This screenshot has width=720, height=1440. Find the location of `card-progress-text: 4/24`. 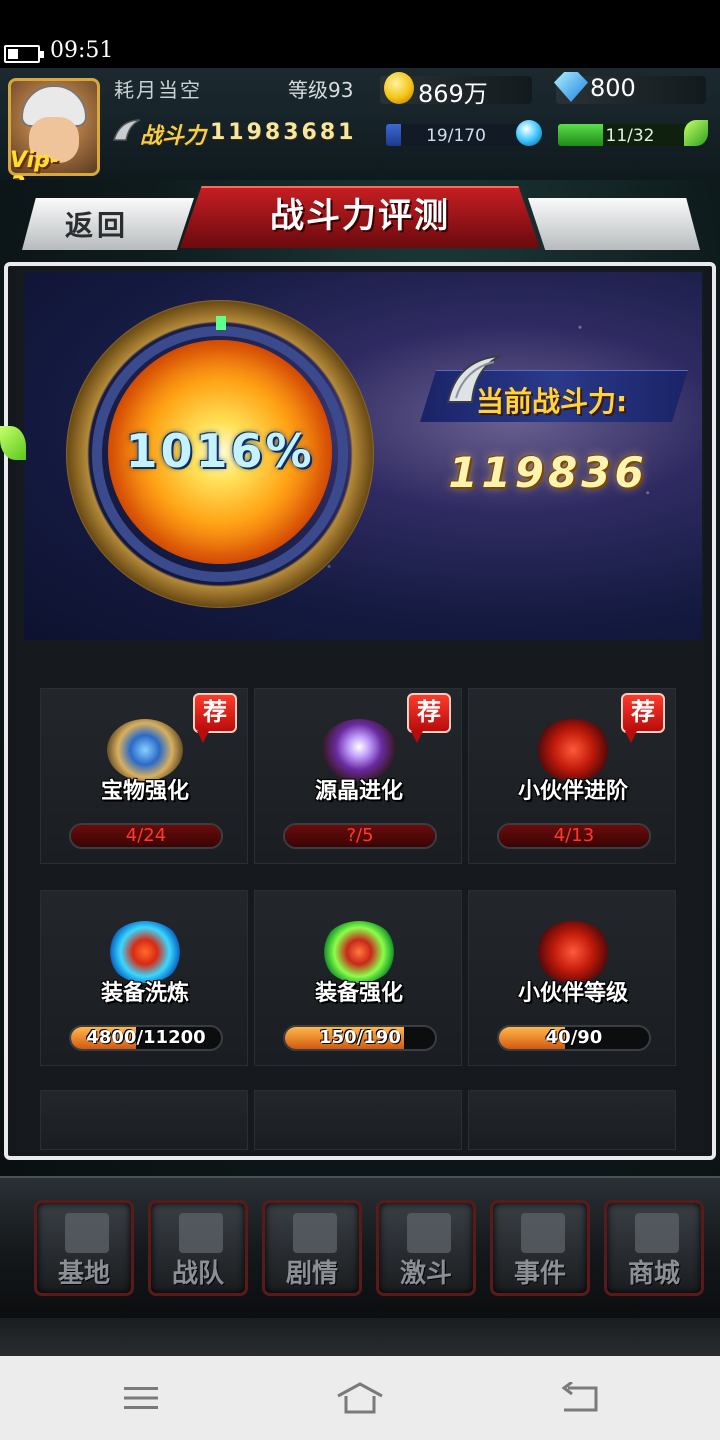

card-progress-text: 4/24 is located at coordinates (146, 835).